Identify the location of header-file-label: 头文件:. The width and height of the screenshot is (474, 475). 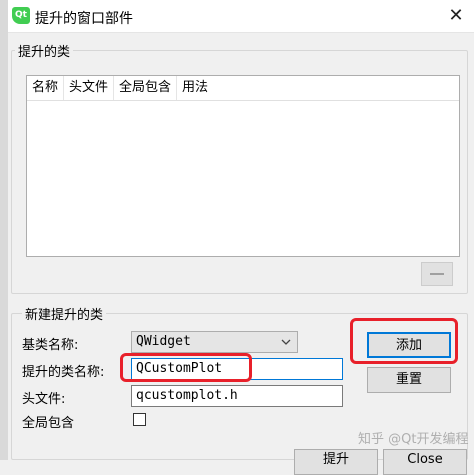
(44, 399).